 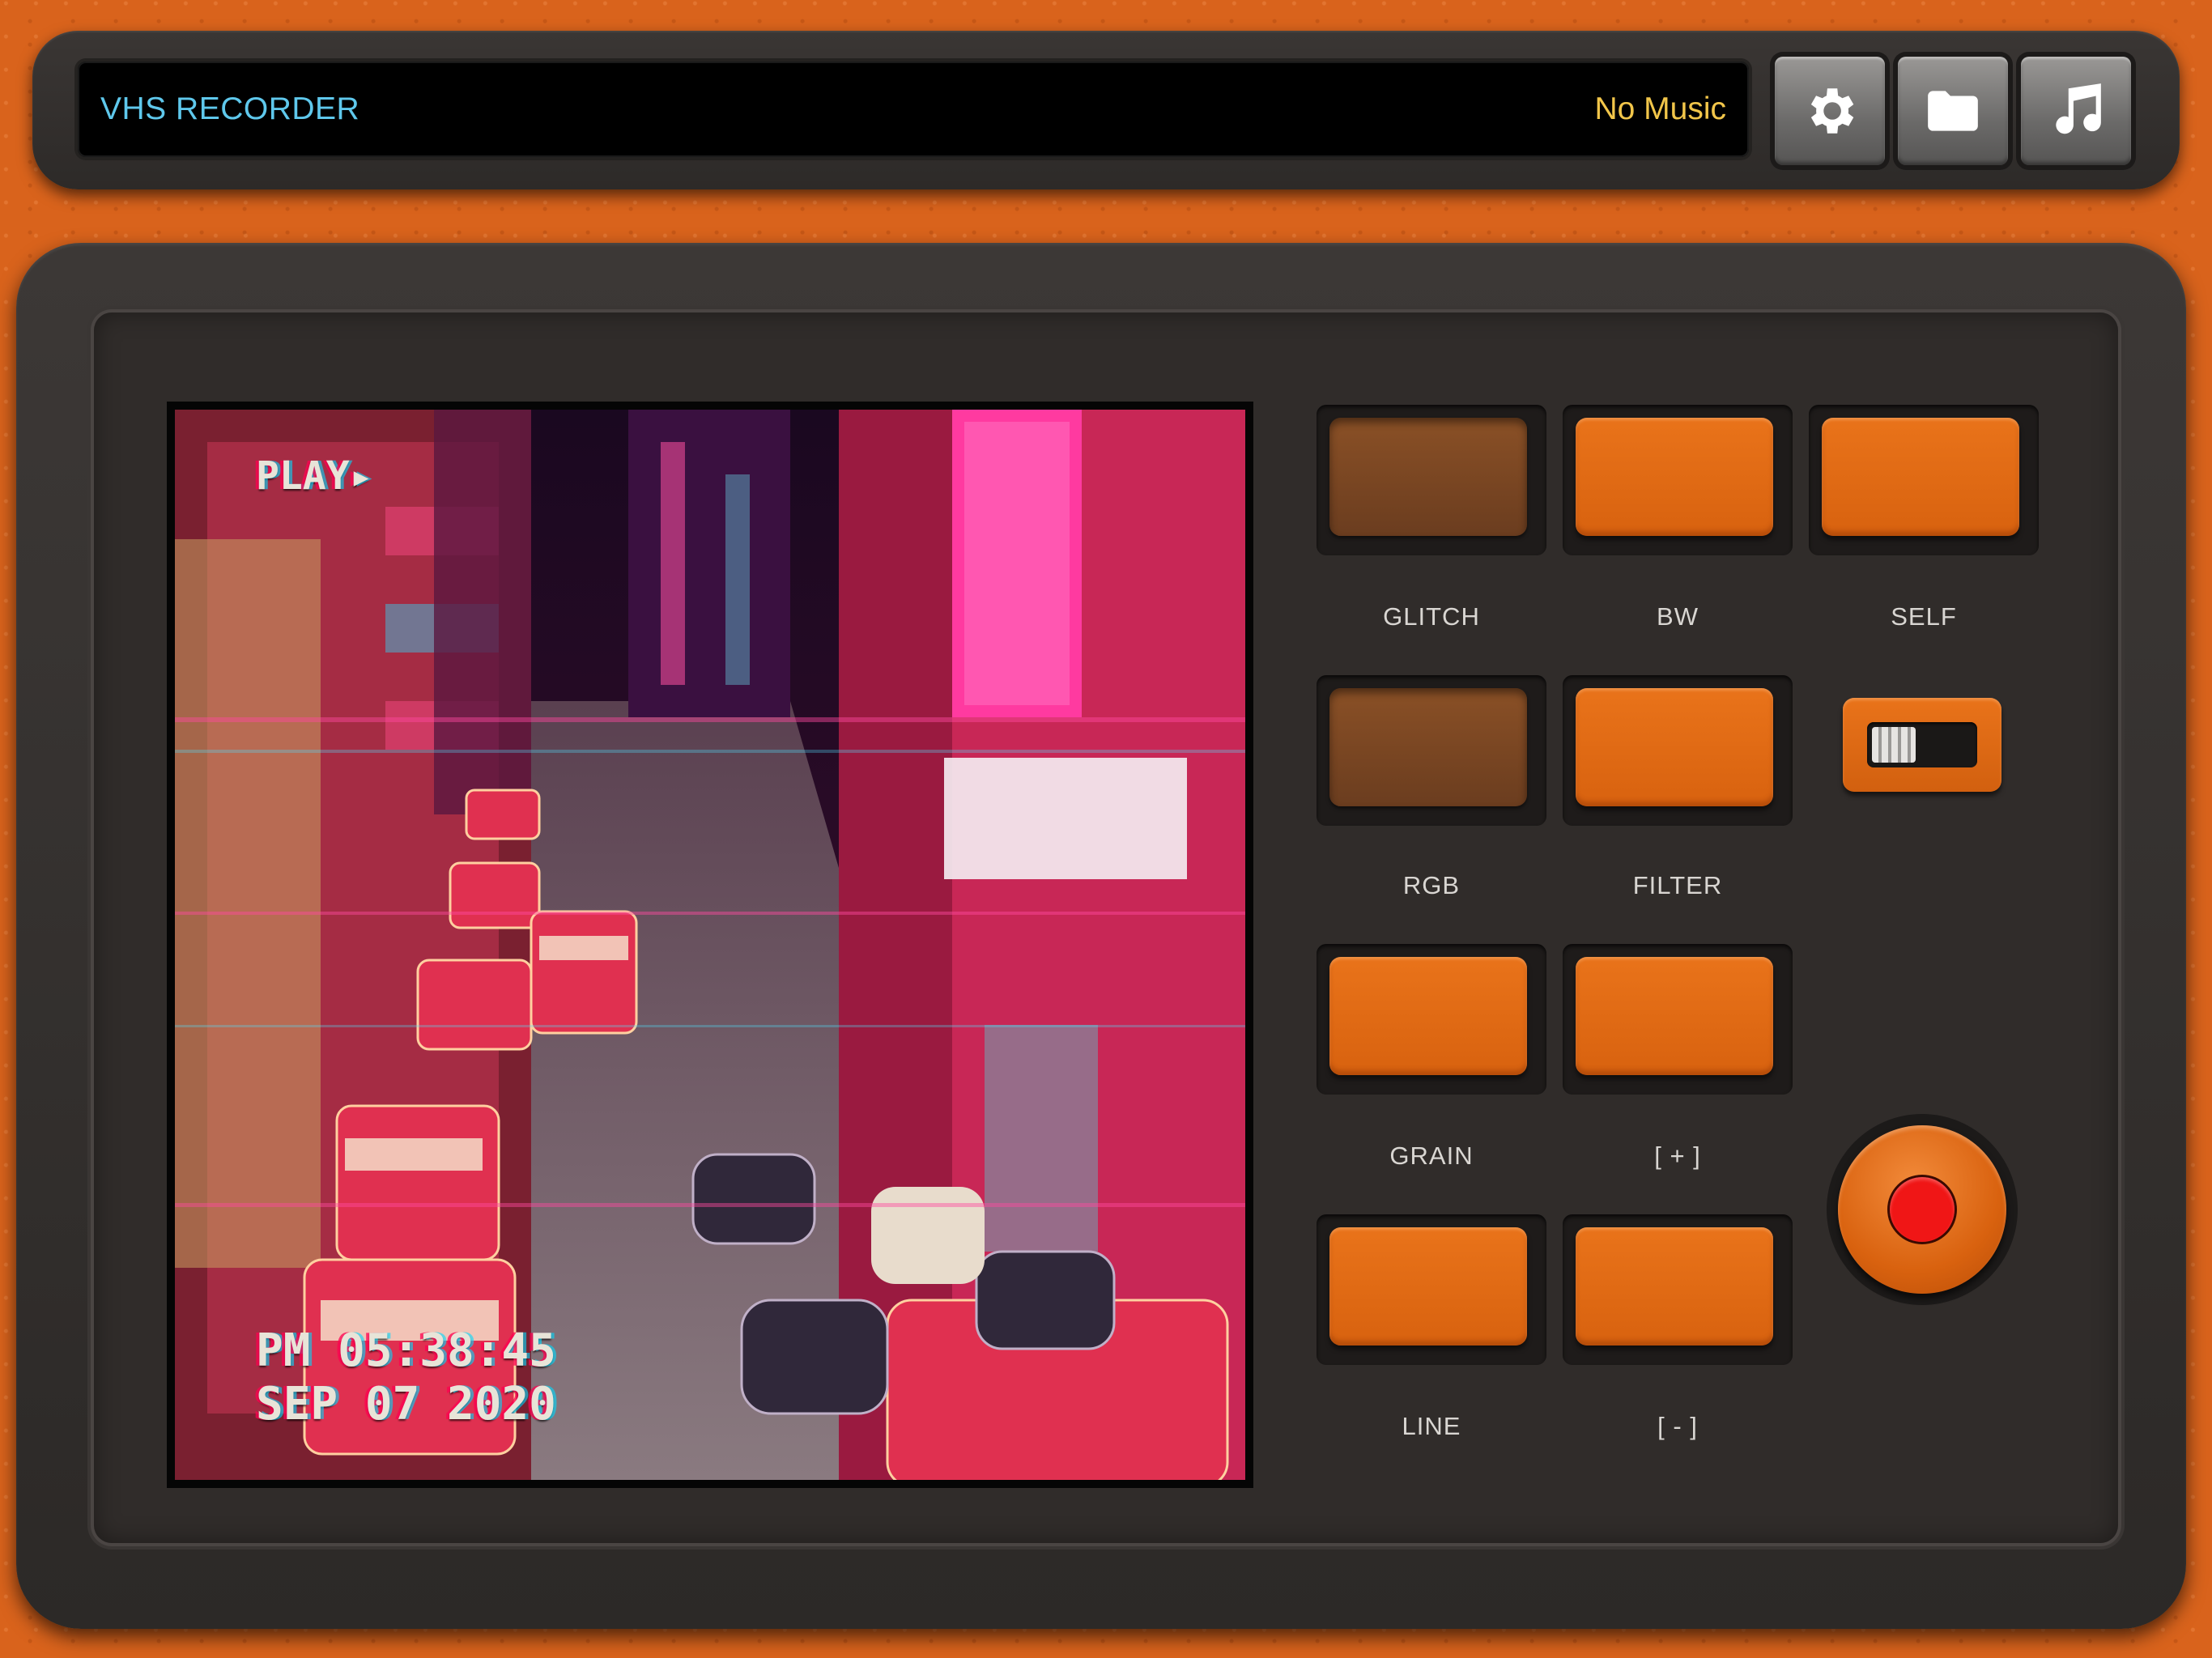 I want to click on line-label: LINE, so click(x=1431, y=1426).